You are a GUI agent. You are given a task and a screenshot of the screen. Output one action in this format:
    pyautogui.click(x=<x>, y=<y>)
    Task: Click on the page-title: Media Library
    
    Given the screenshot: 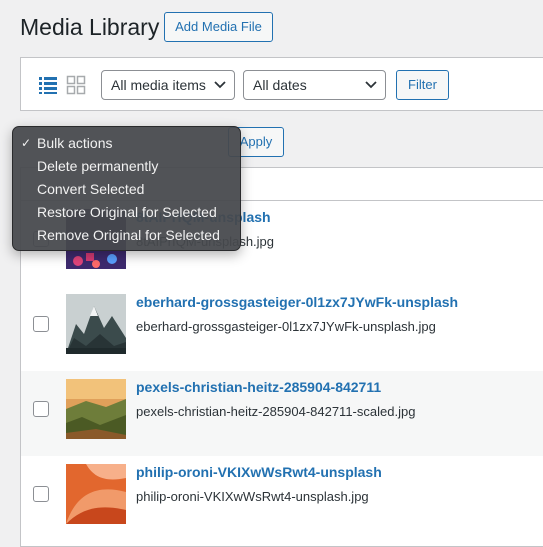 What is the action you would take?
    pyautogui.click(x=90, y=27)
    